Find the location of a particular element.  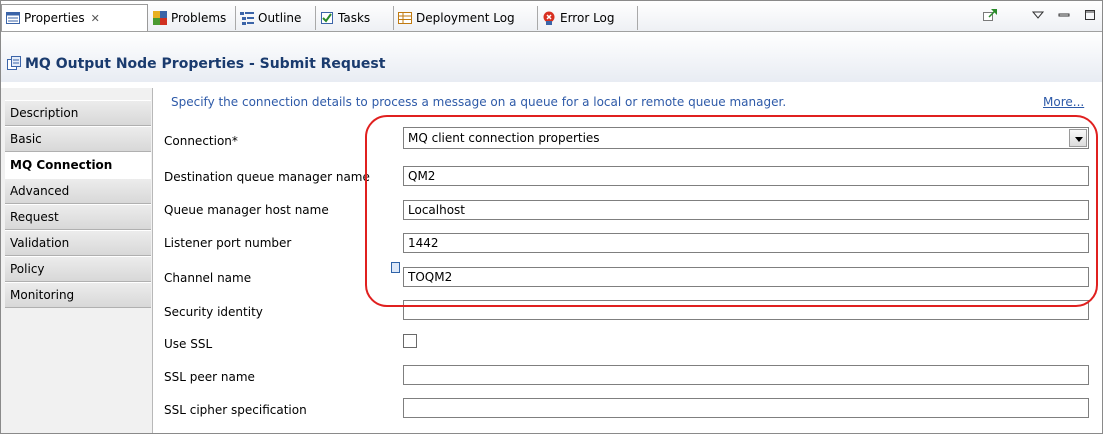

nav-item-label: Description is located at coordinates (44, 113).